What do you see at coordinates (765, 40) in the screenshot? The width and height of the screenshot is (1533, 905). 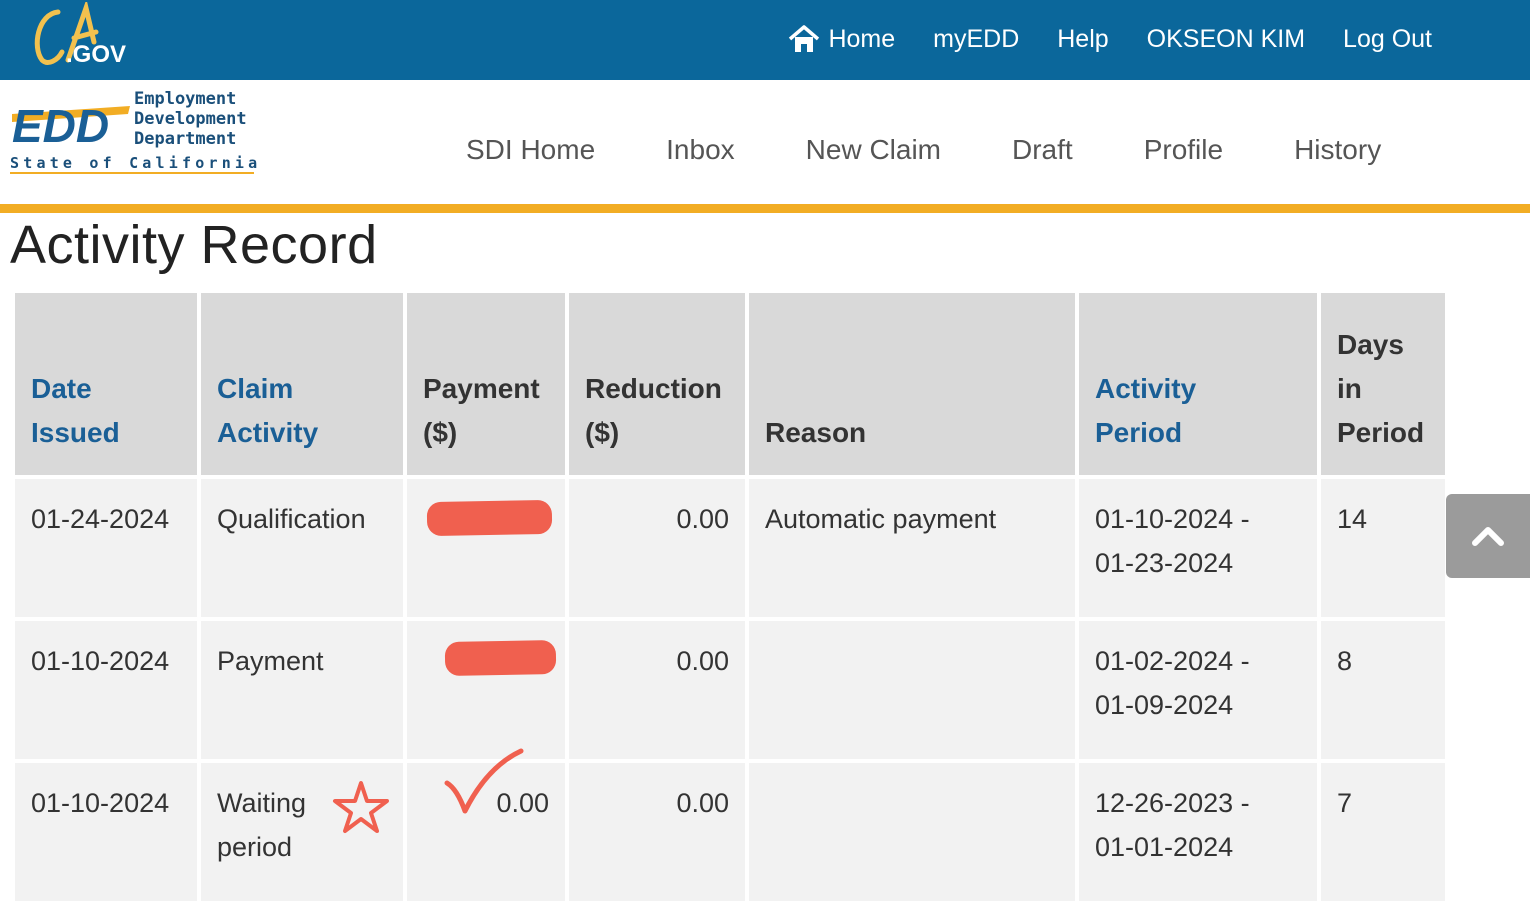 I see `top-bar: .GOV Home myEDD Help OKSEON KIM Log Out` at bounding box center [765, 40].